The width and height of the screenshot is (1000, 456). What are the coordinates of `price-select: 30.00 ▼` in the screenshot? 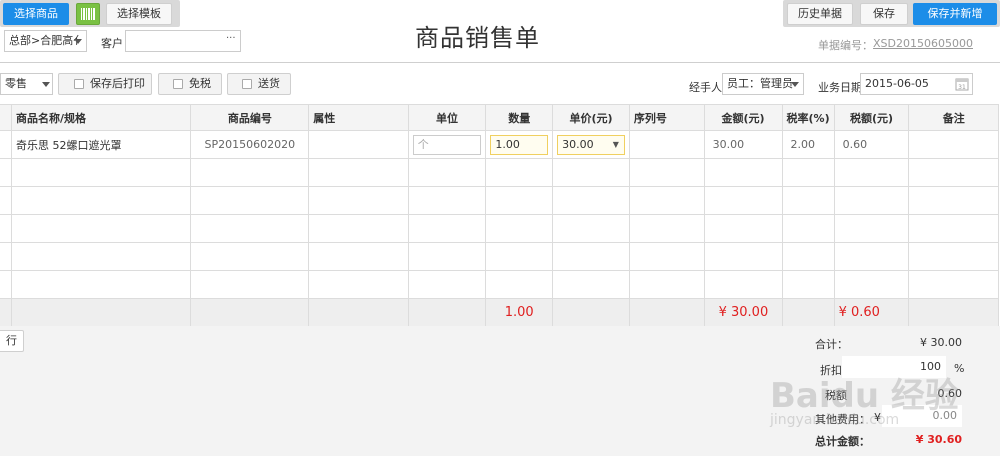 It's located at (591, 144).